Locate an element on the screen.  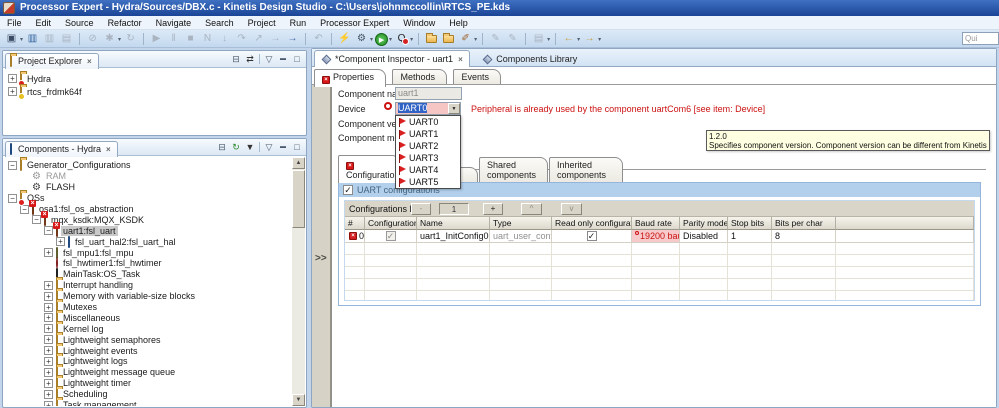
device-option-uart4: UART4 is located at coordinates (428, 170).